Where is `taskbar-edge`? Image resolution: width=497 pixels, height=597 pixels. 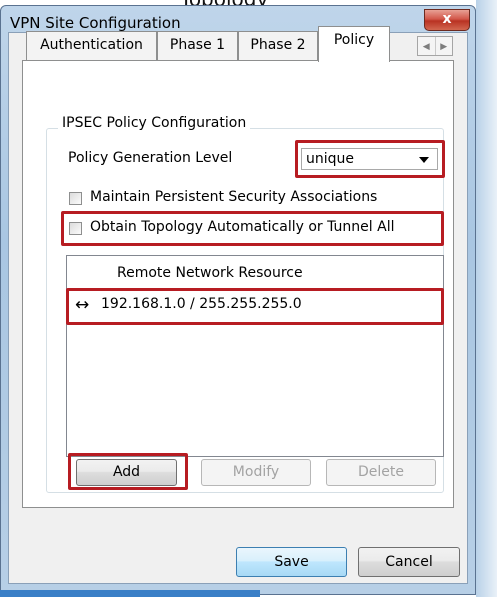
taskbar-edge is located at coordinates (130, 593).